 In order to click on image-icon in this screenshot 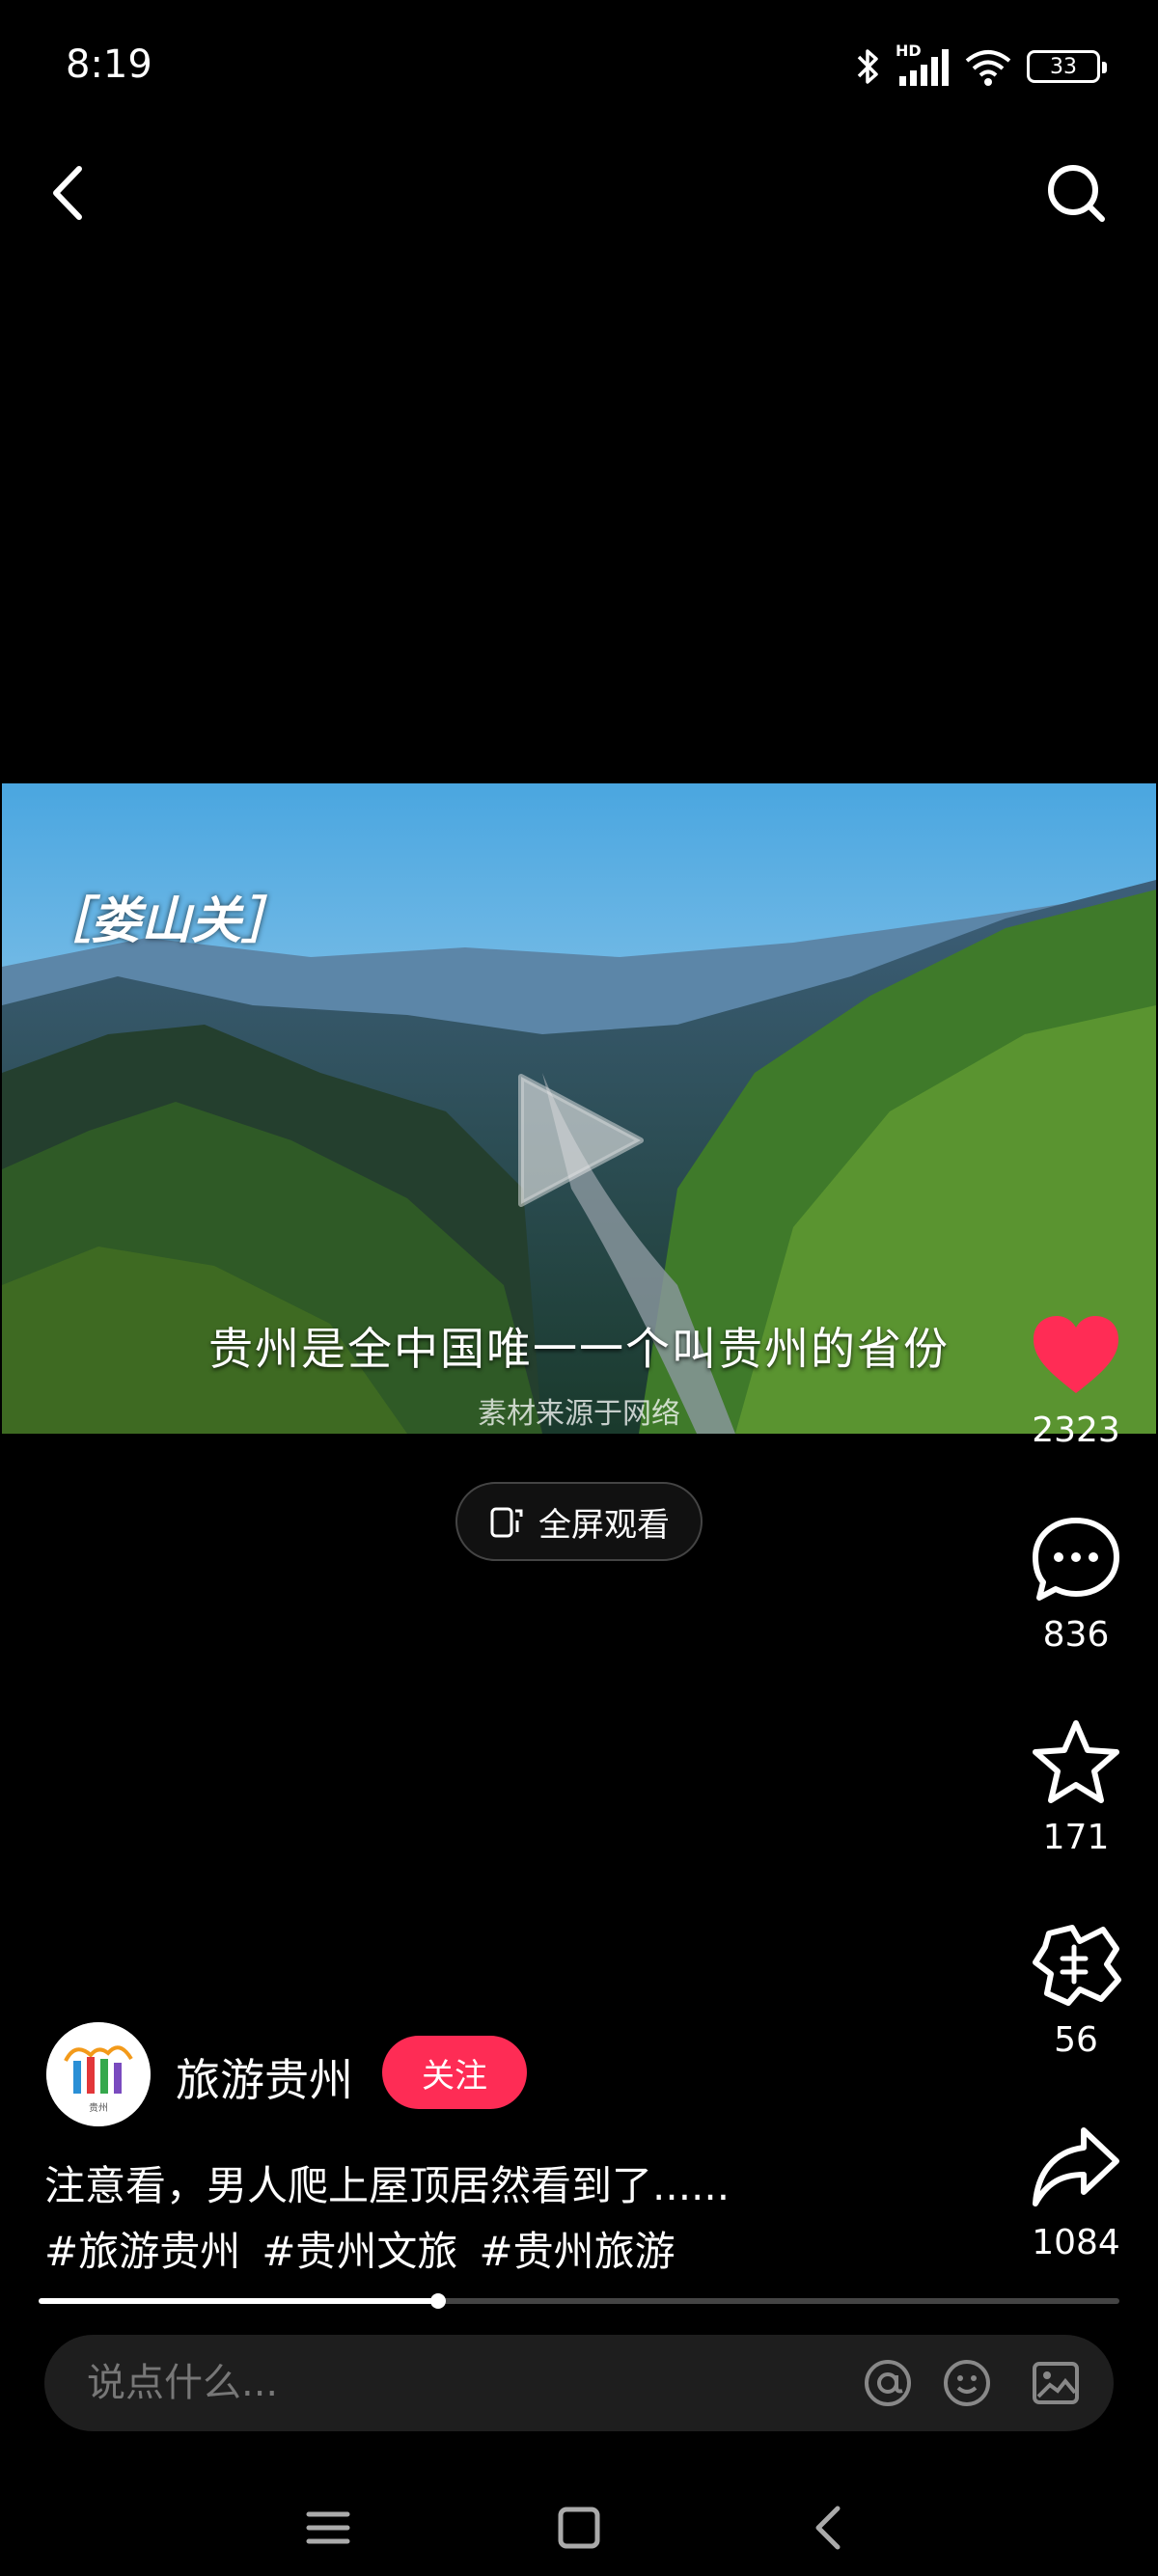, I will do `click(1056, 2383)`.